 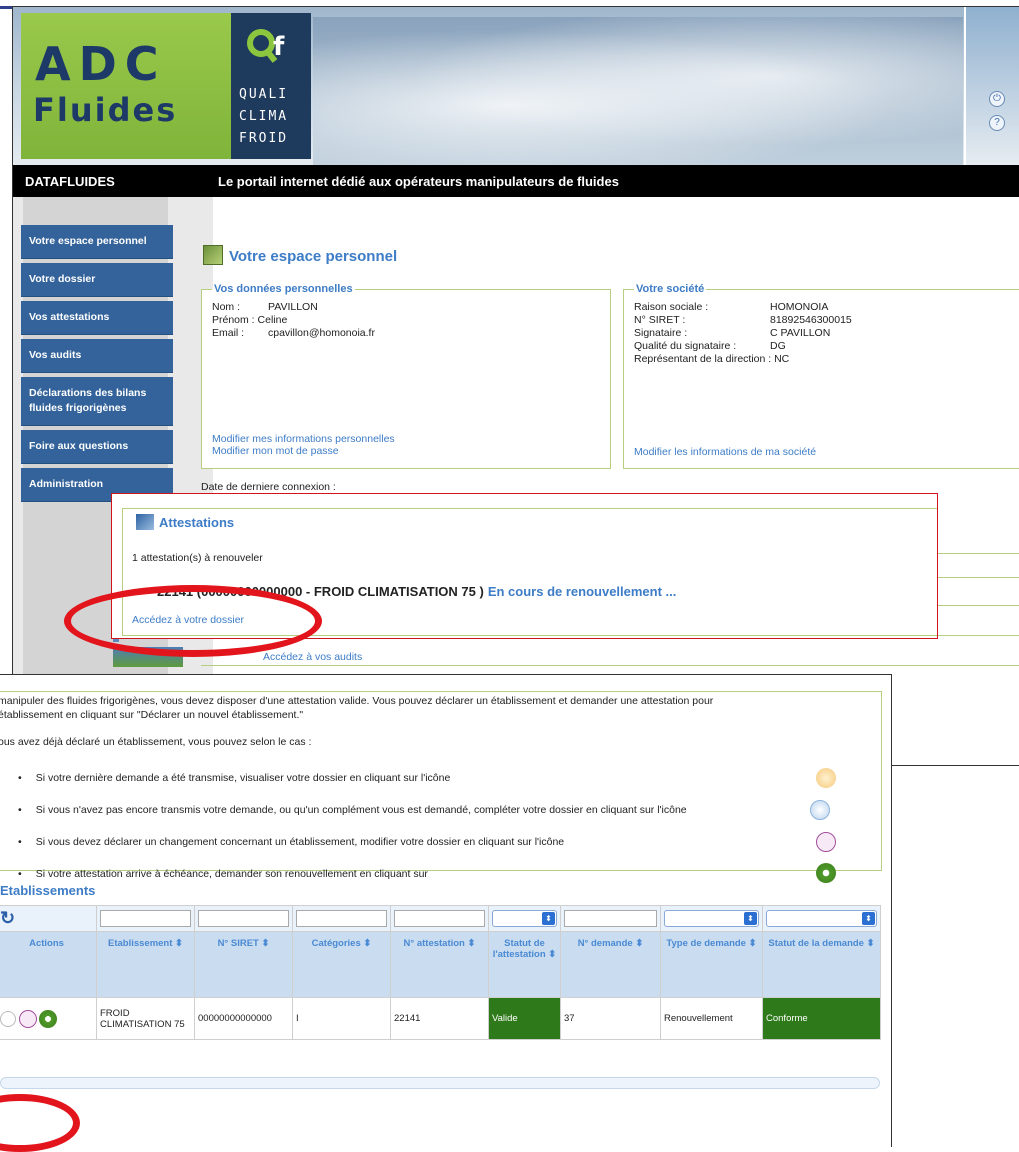 I want to click on company-row-representant: Représentant de la direction : NC, so click(x=712, y=359).